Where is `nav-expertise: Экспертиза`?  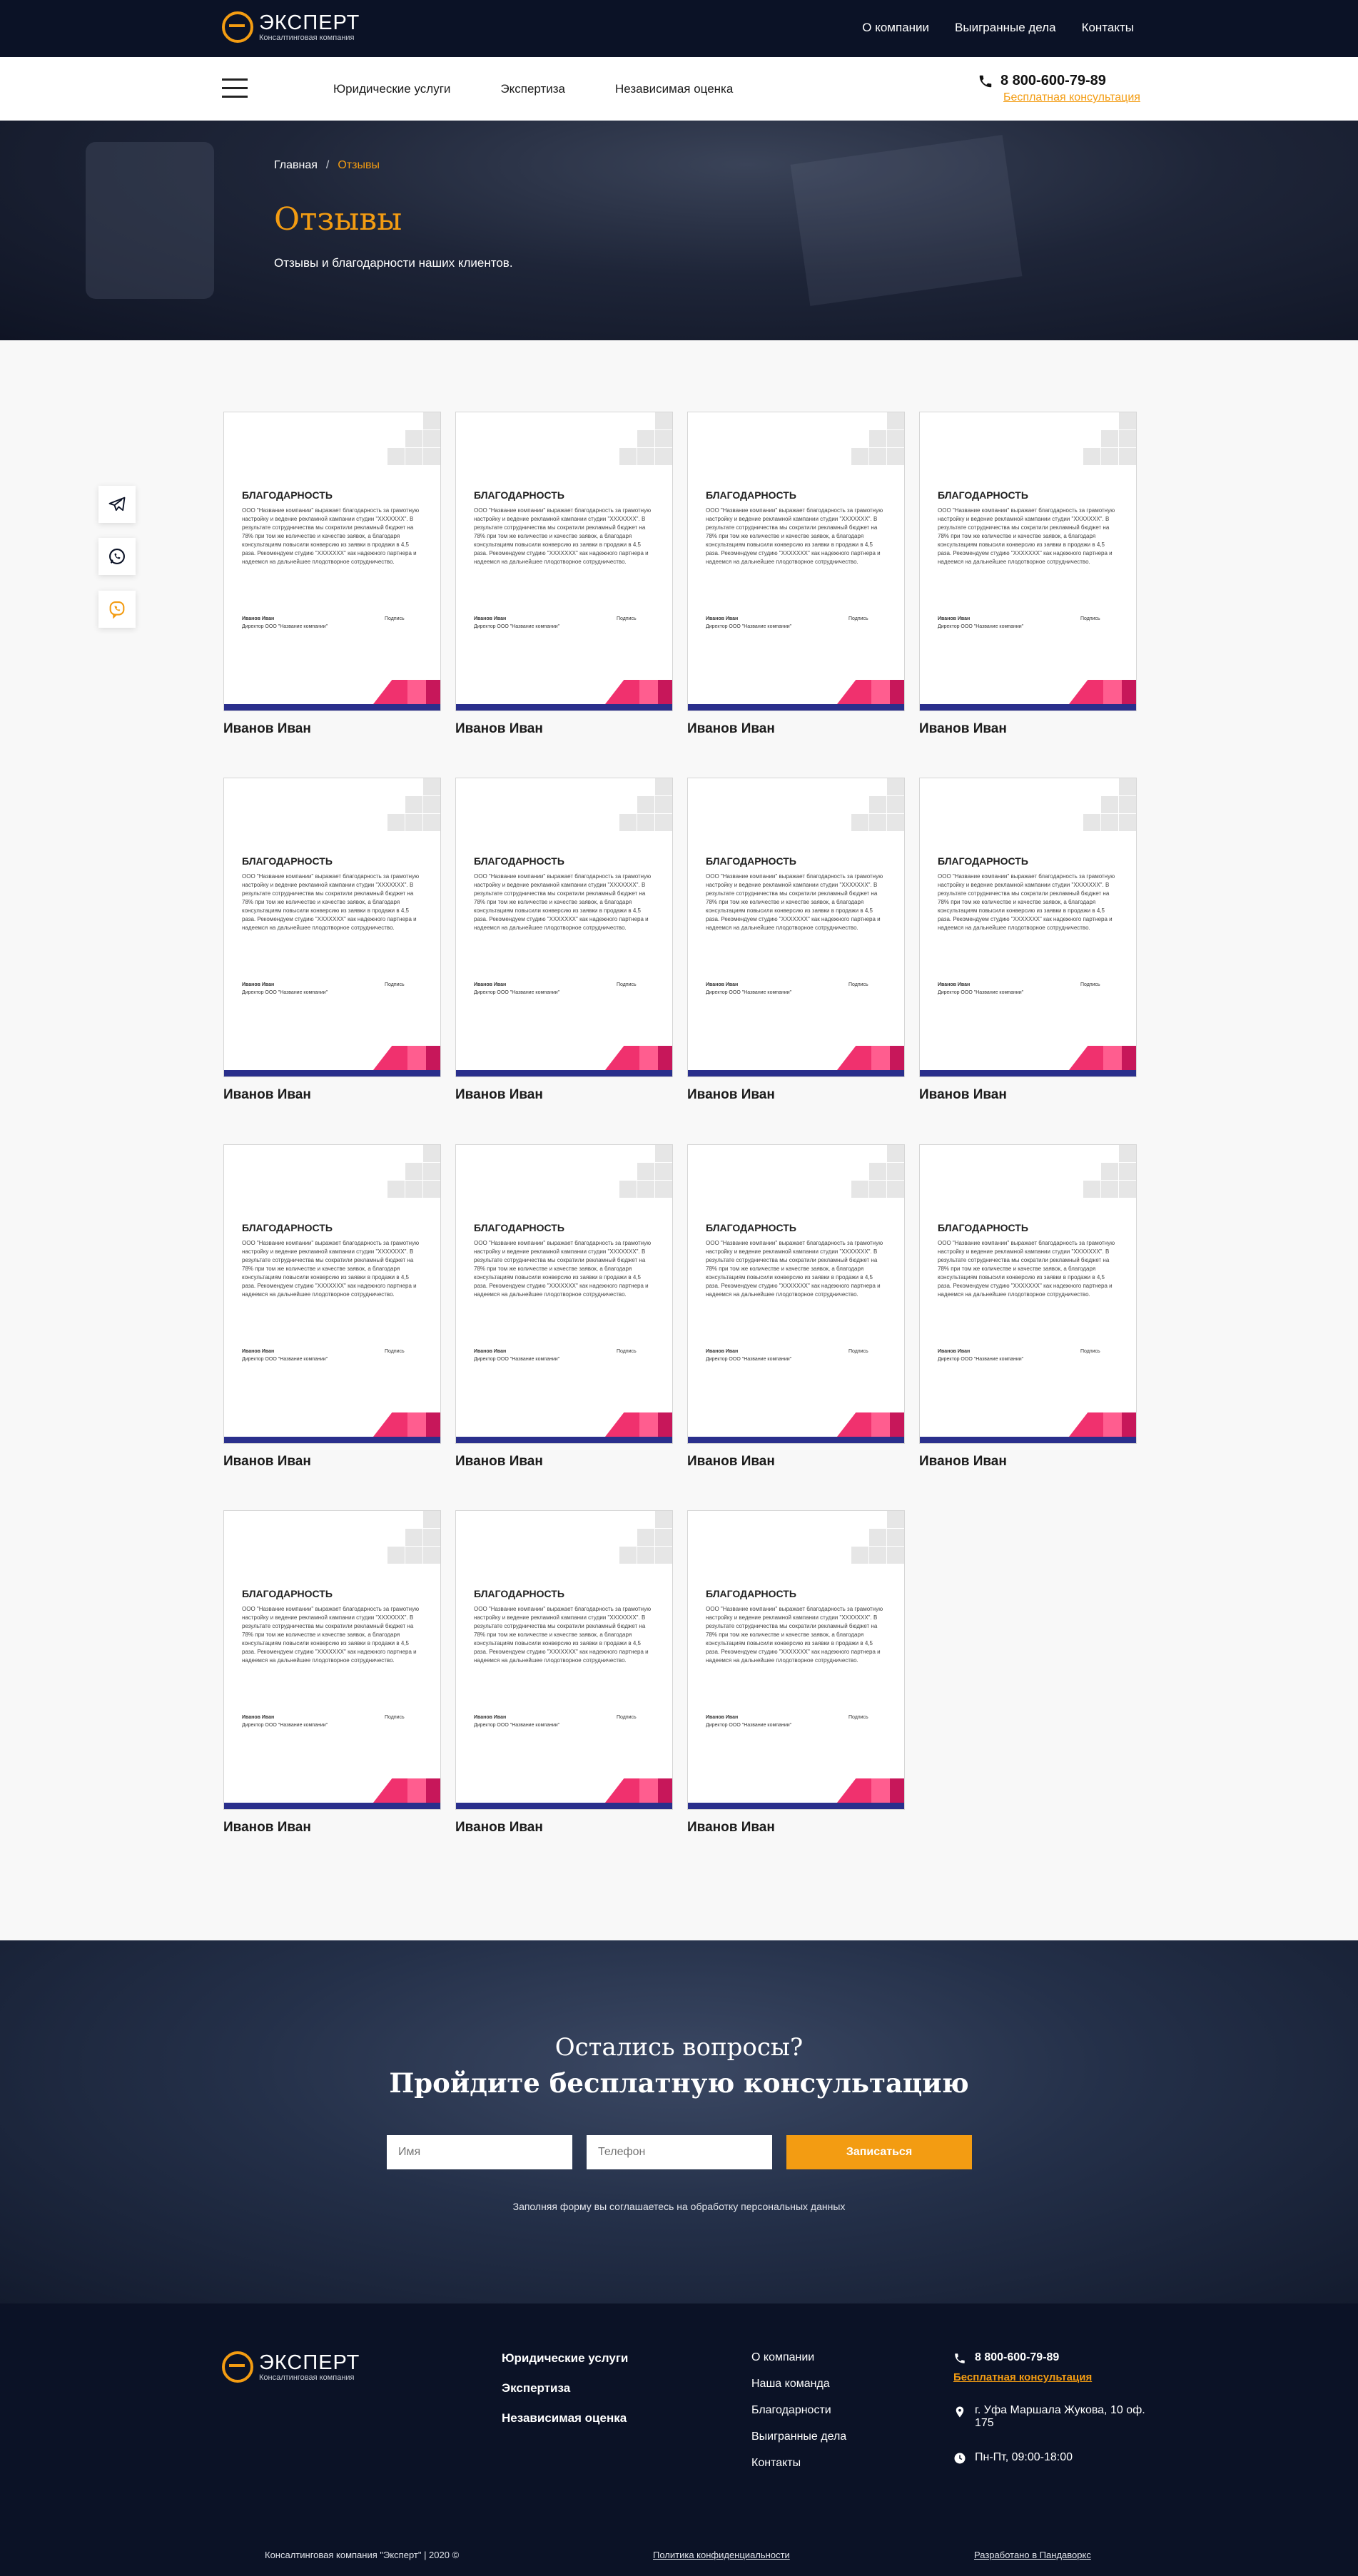
nav-expertise: Экспертиза is located at coordinates (532, 89).